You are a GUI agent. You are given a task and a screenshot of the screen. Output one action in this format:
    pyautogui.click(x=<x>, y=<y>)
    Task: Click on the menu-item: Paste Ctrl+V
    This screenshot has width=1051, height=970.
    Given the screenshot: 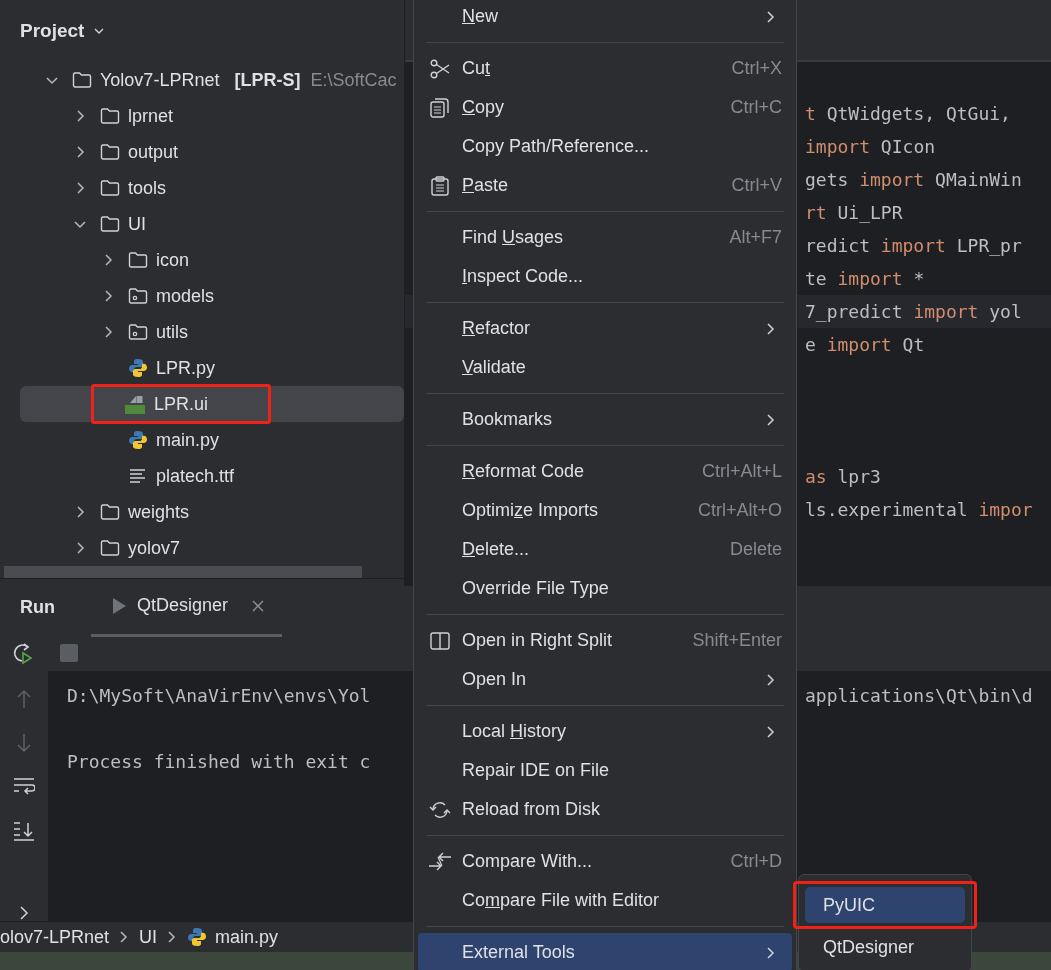 What is the action you would take?
    pyautogui.click(x=605, y=185)
    